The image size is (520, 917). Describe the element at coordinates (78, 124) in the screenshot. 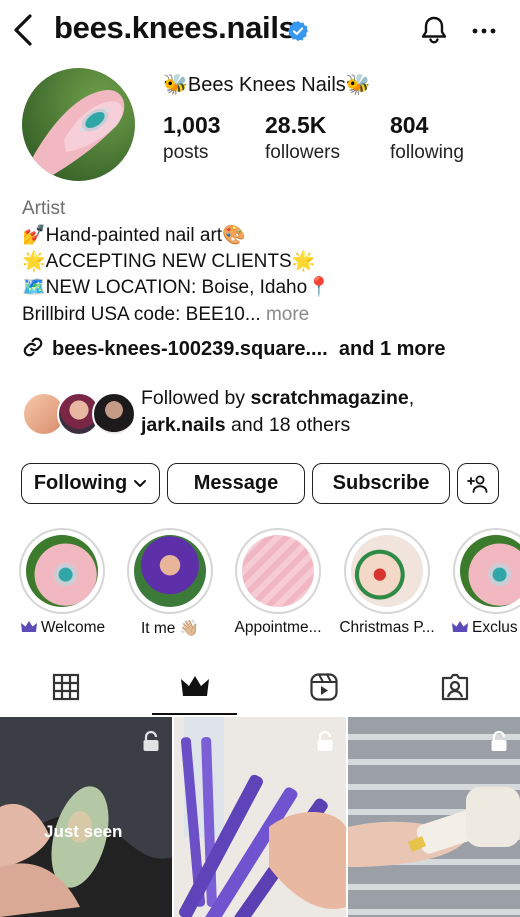

I see `profile-avatar` at that location.